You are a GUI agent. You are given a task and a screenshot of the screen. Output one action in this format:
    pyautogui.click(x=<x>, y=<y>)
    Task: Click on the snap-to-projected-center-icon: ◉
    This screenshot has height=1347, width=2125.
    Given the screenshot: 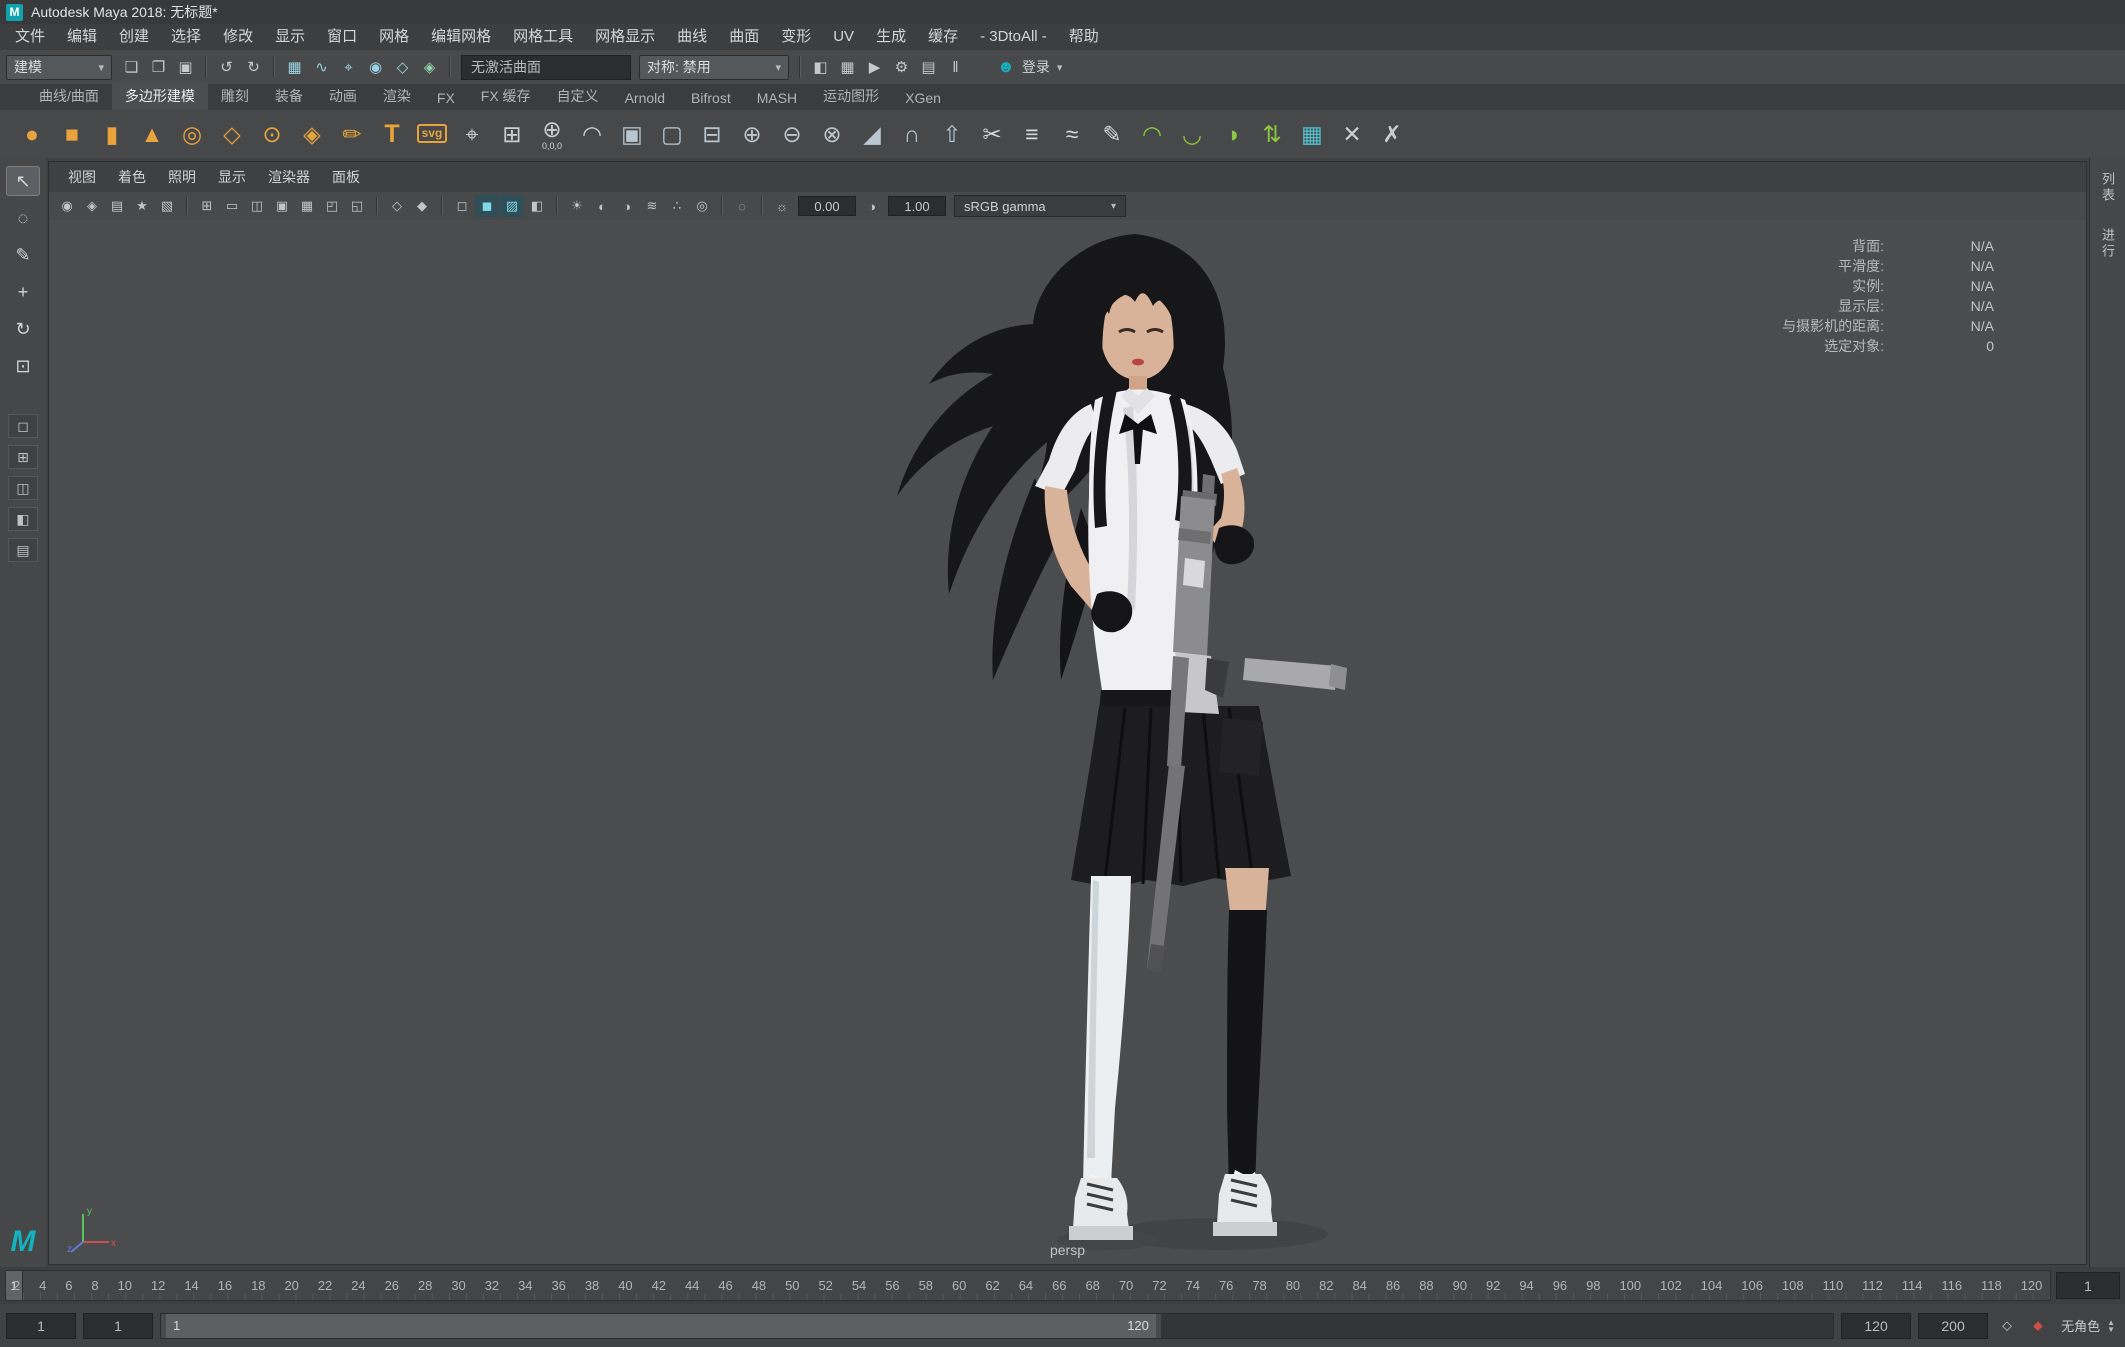 What is the action you would take?
    pyautogui.click(x=375, y=67)
    